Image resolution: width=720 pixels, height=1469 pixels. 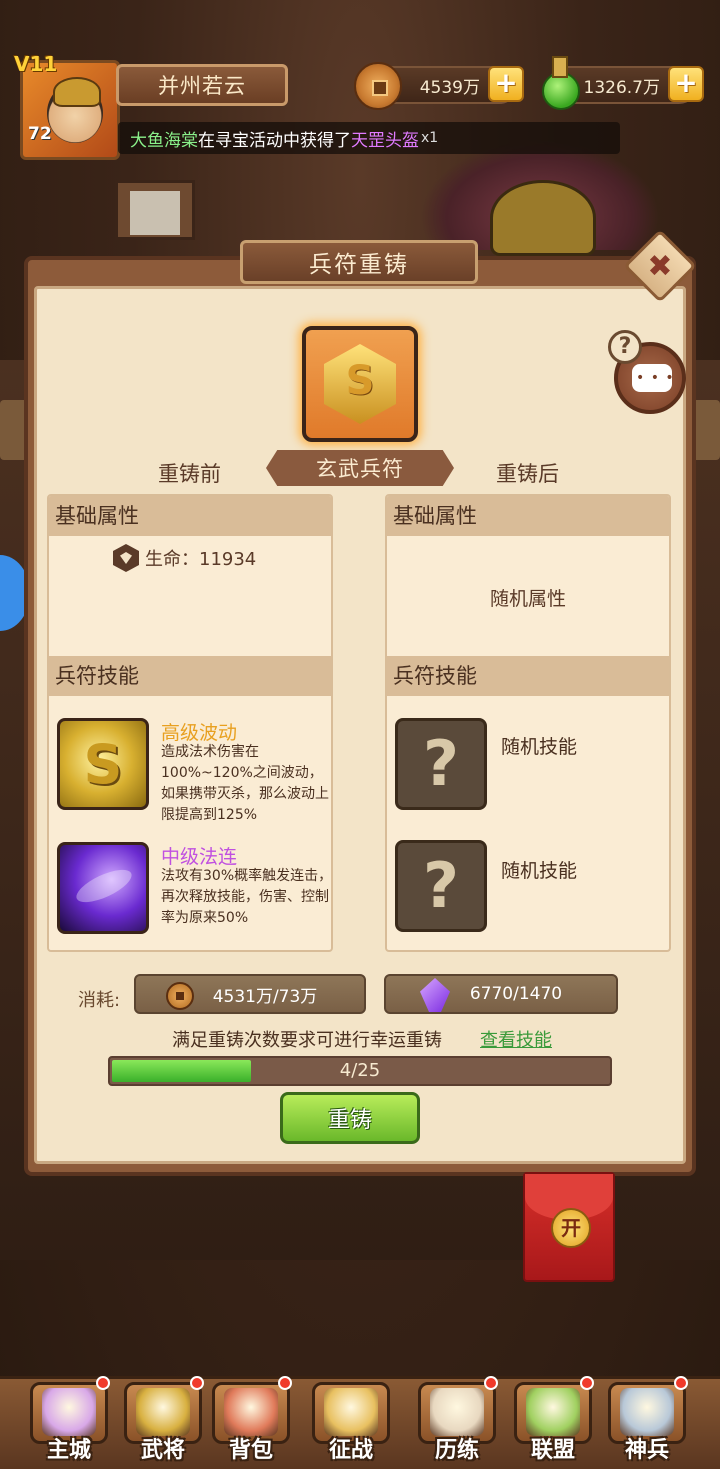 What do you see at coordinates (40, 134) in the screenshot?
I see `player-level: 72` at bounding box center [40, 134].